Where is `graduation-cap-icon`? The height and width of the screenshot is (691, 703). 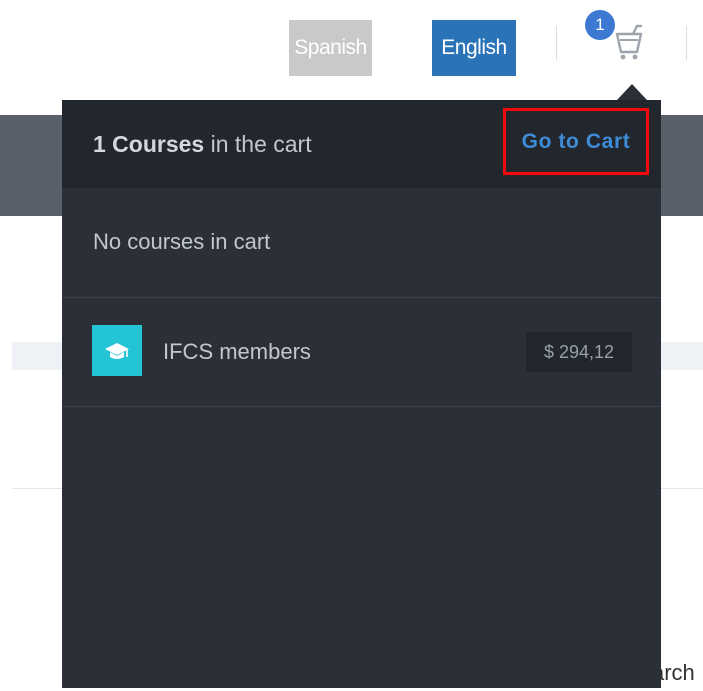
graduation-cap-icon is located at coordinates (117, 350).